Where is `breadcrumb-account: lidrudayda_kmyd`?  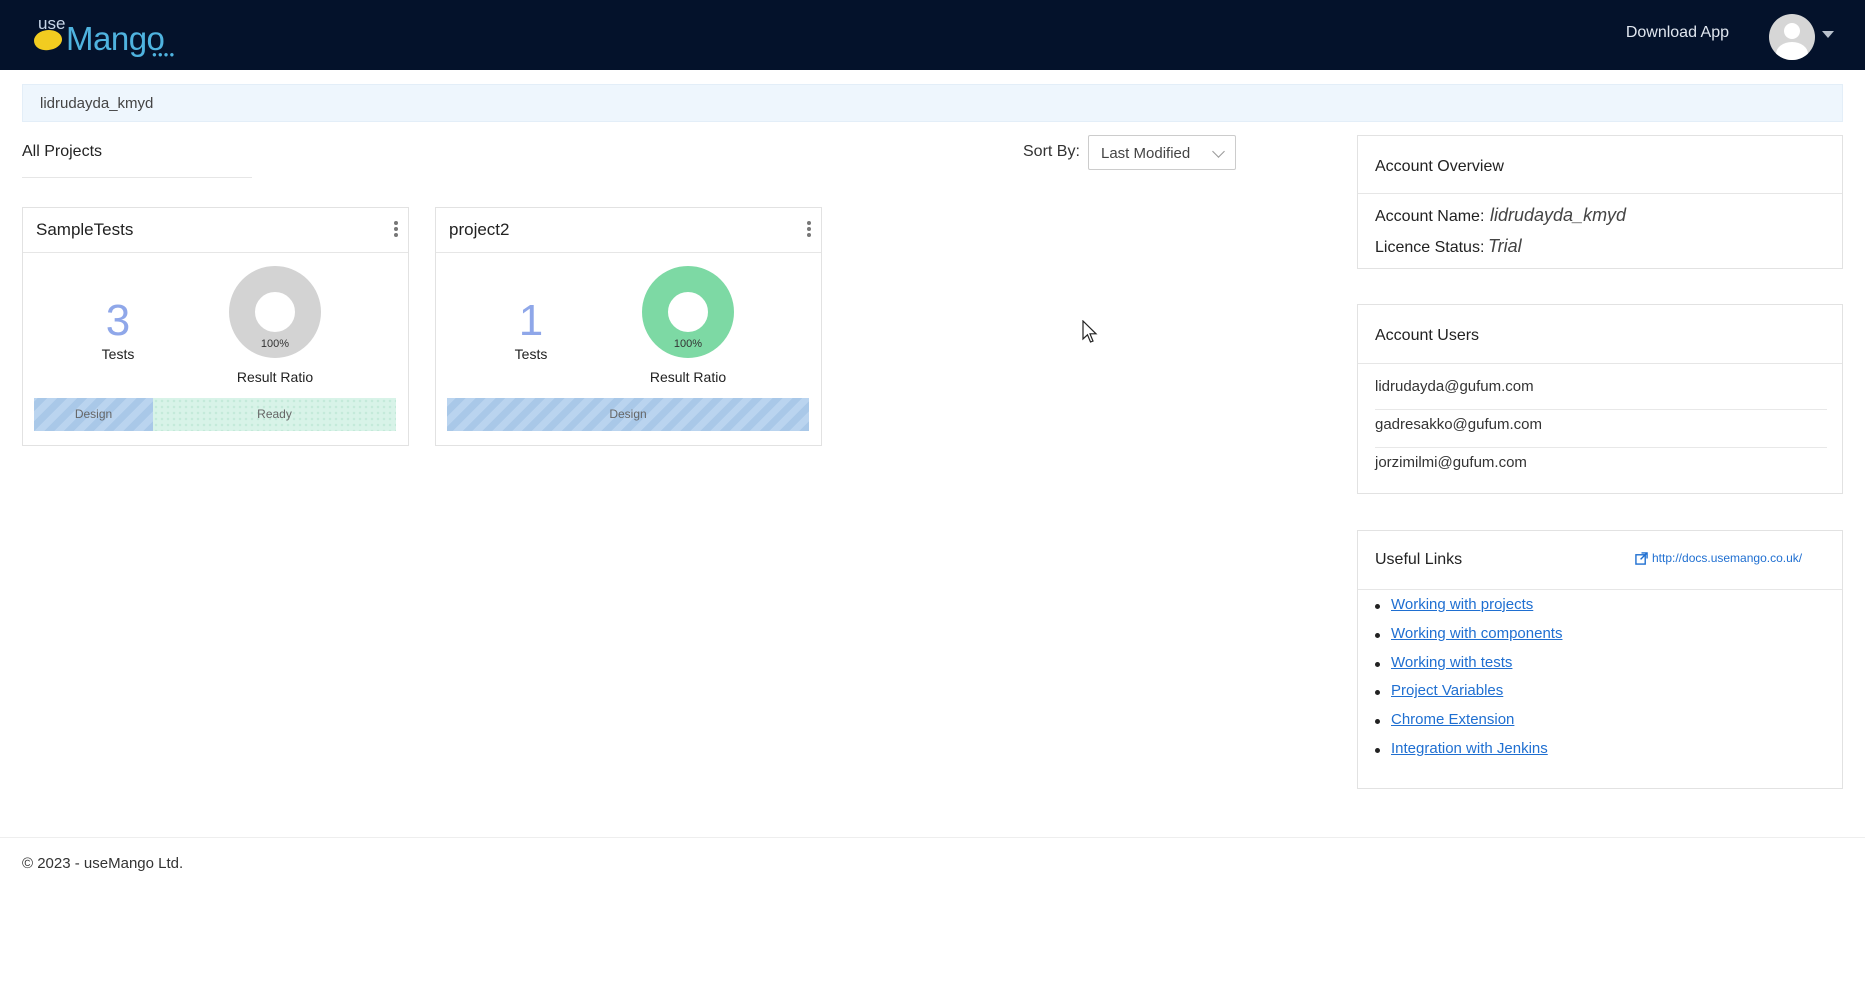
breadcrumb-account: lidrudayda_kmyd is located at coordinates (96, 103).